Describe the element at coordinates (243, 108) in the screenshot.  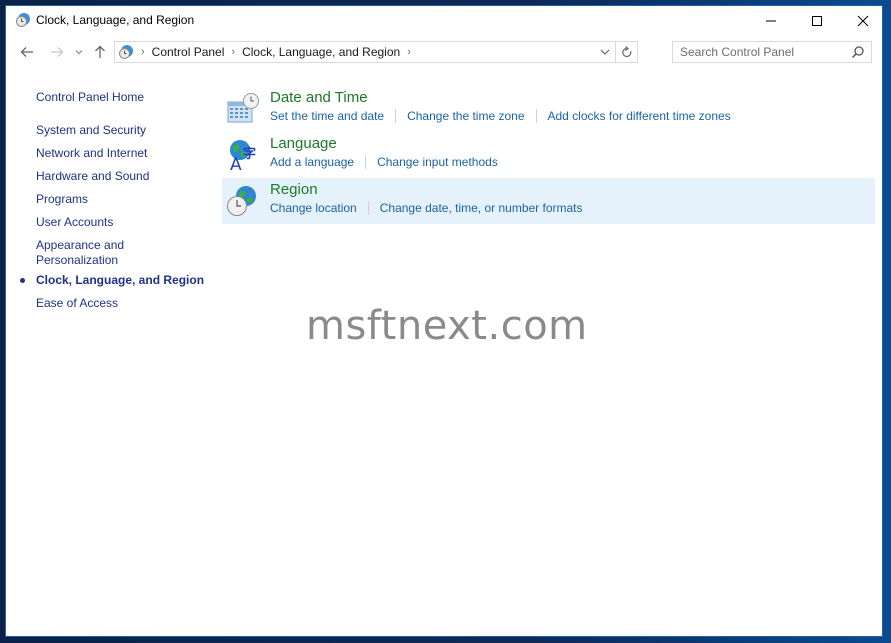
I see `calendar-clock-icon` at that location.